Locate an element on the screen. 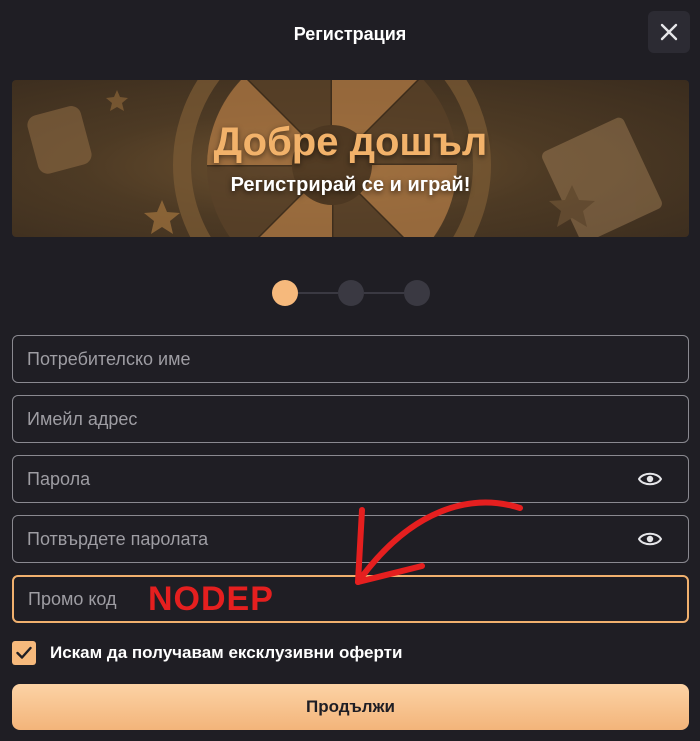  offers-checkbox-row: Искам да получавам ексклузивни оферти is located at coordinates (207, 653).